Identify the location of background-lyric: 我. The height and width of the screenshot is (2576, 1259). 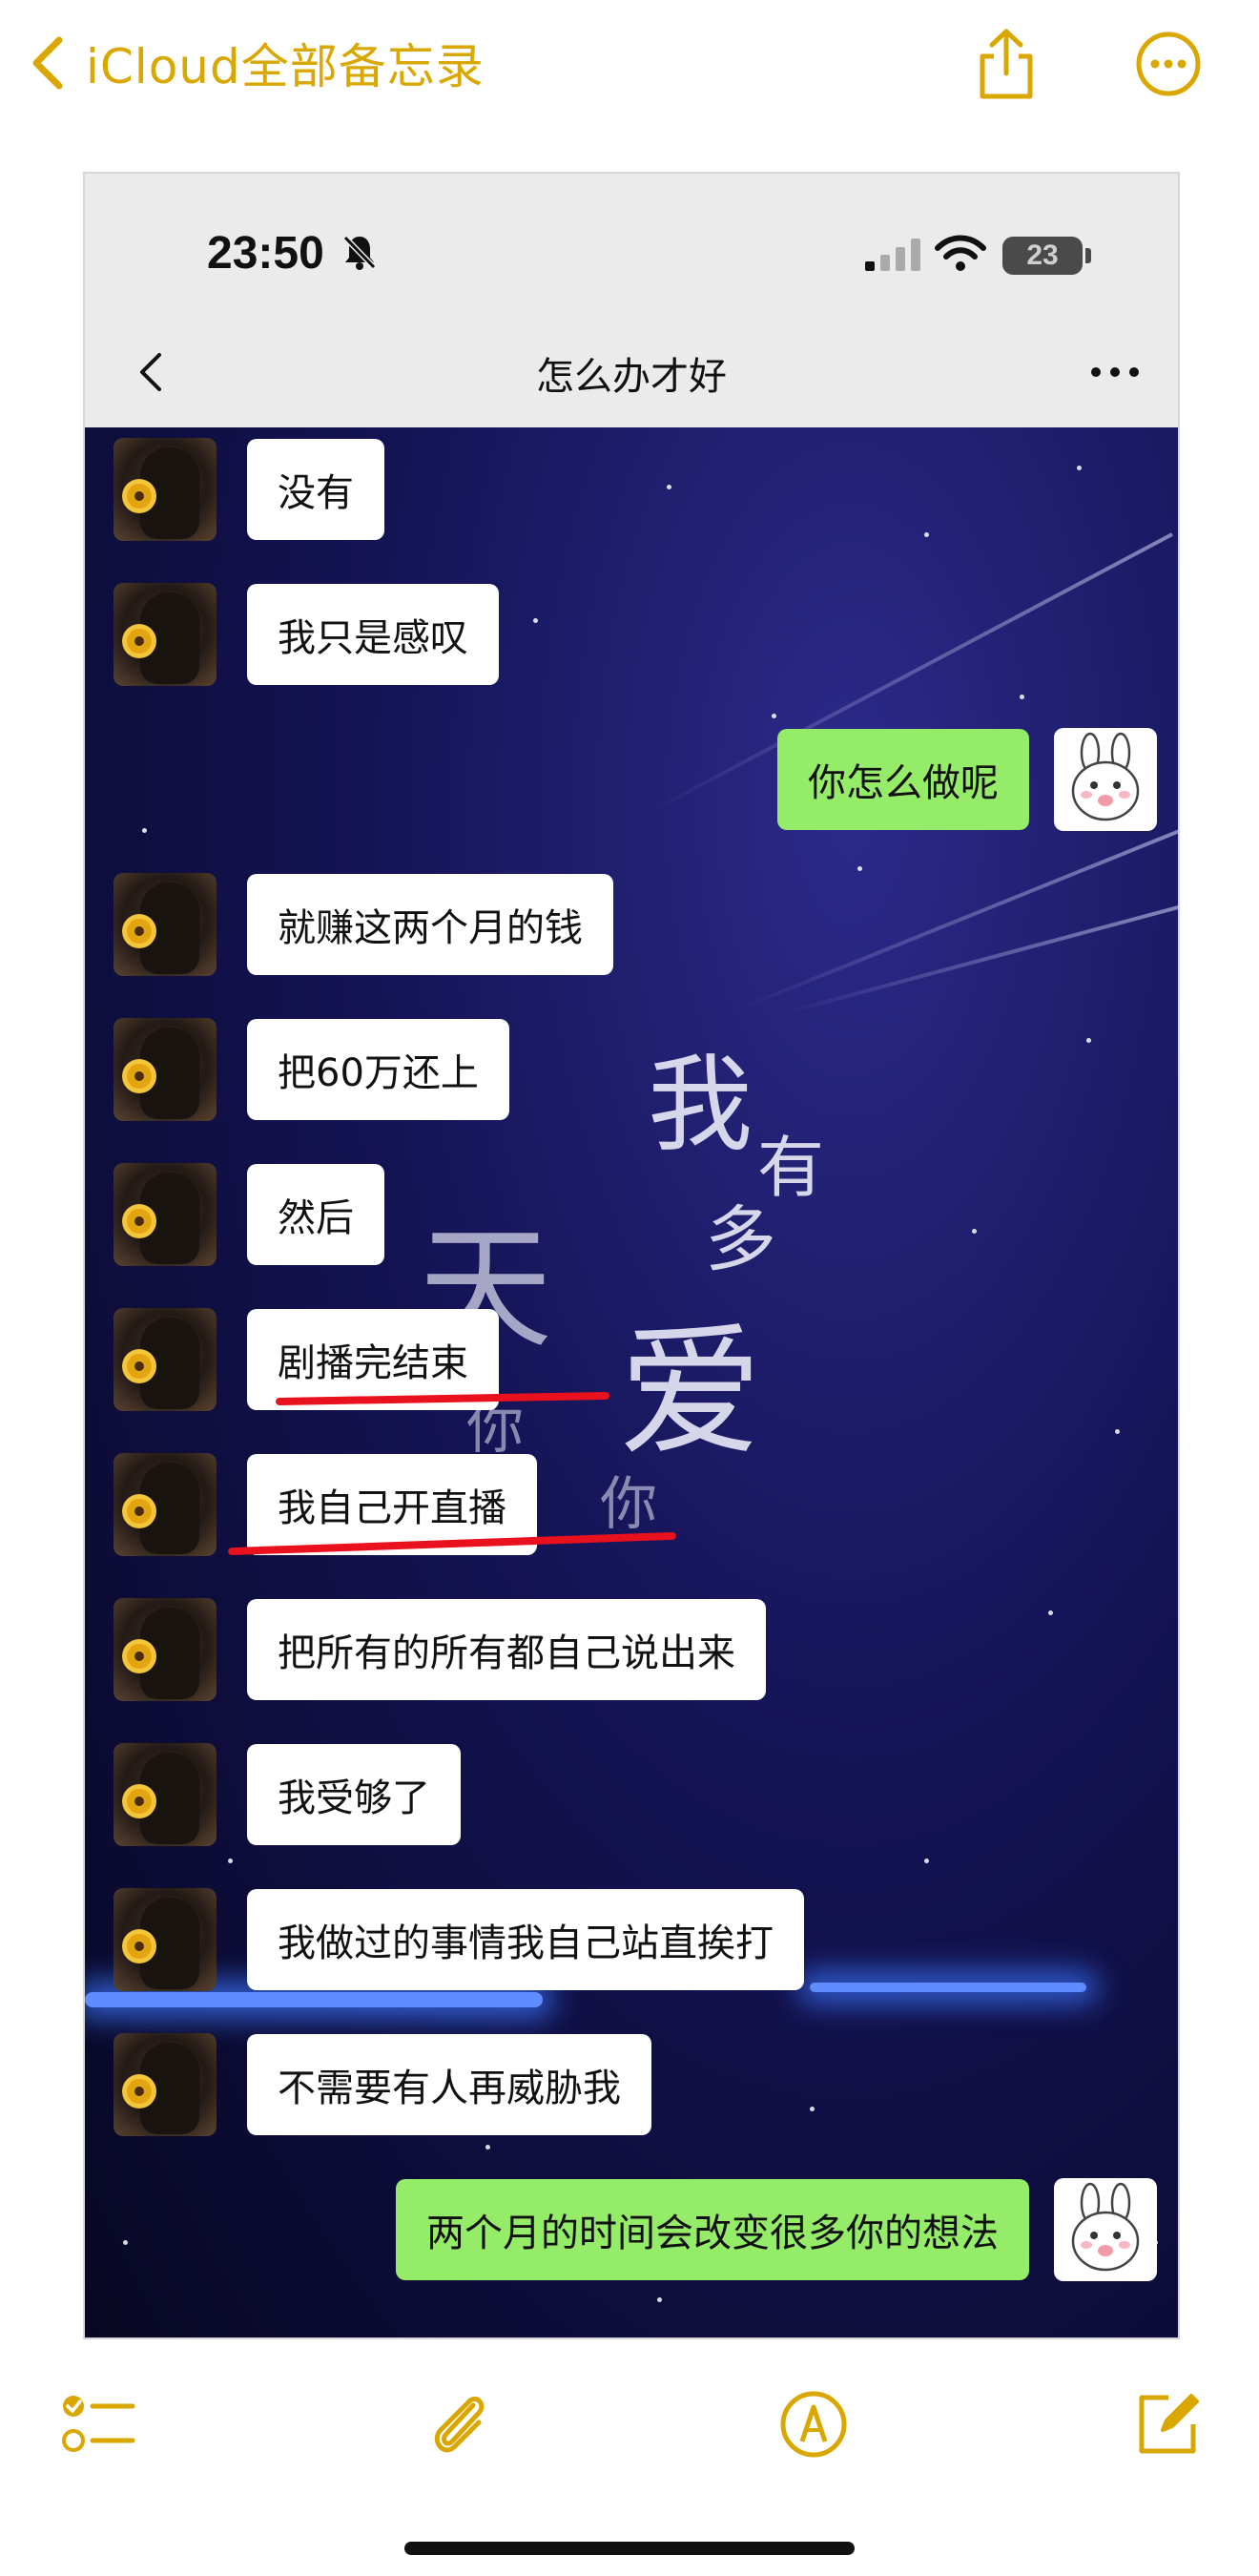
(700, 1105).